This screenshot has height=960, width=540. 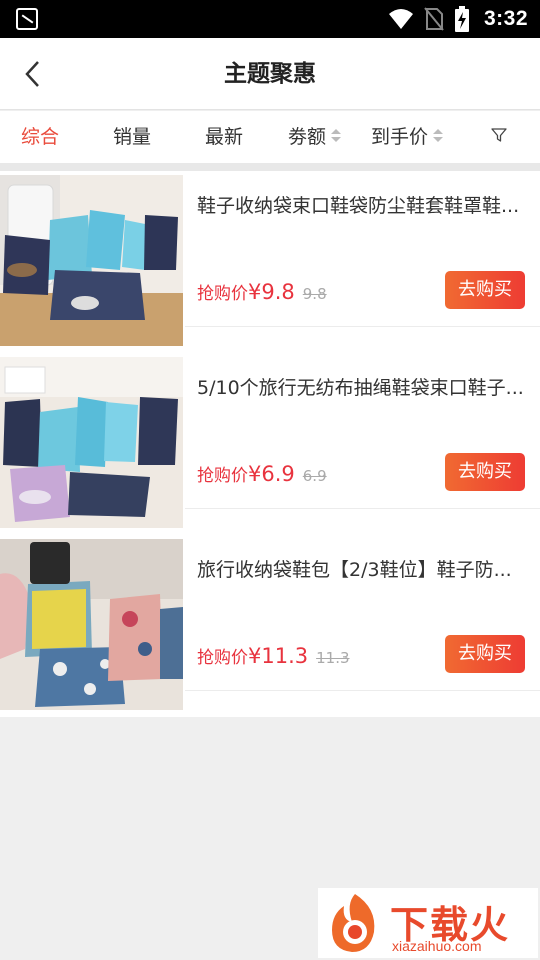 I want to click on battery-charging-icon, so click(x=461, y=19).